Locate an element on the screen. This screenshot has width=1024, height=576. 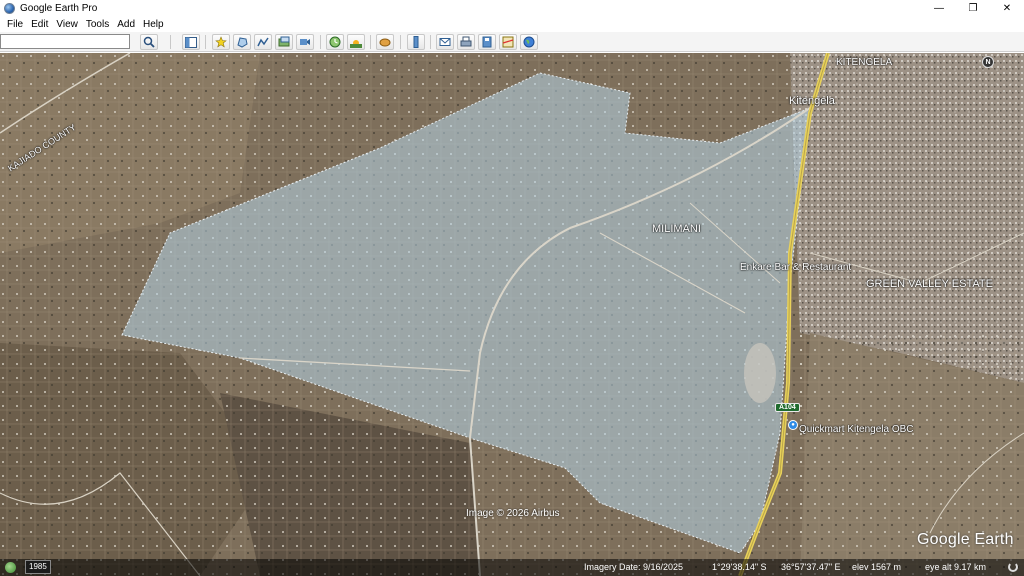
menu-file: File is located at coordinates (16, 24).